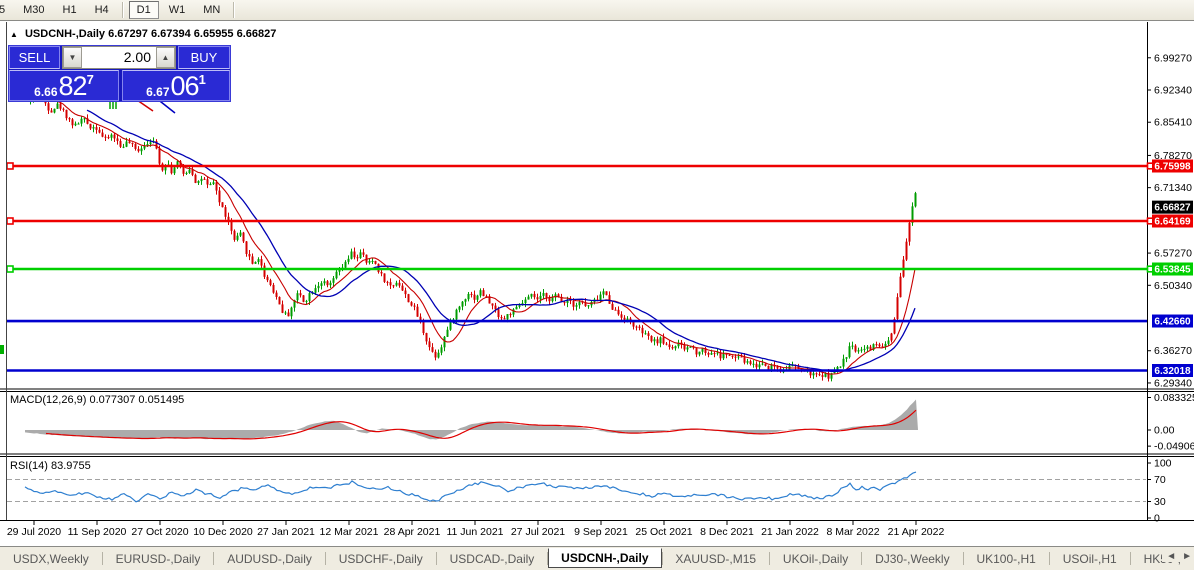 The width and height of the screenshot is (1194, 570). I want to click on tab-usdcnh-daily: USDCNH-,Daily, so click(605, 557).